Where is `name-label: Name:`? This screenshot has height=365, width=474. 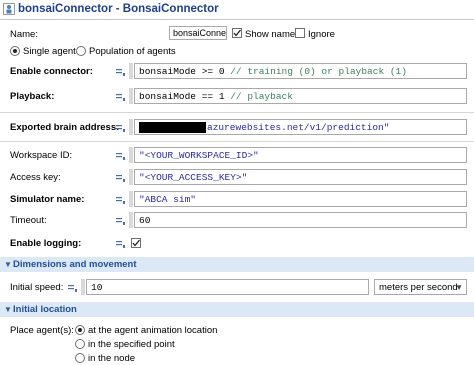 name-label: Name: is located at coordinates (24, 34).